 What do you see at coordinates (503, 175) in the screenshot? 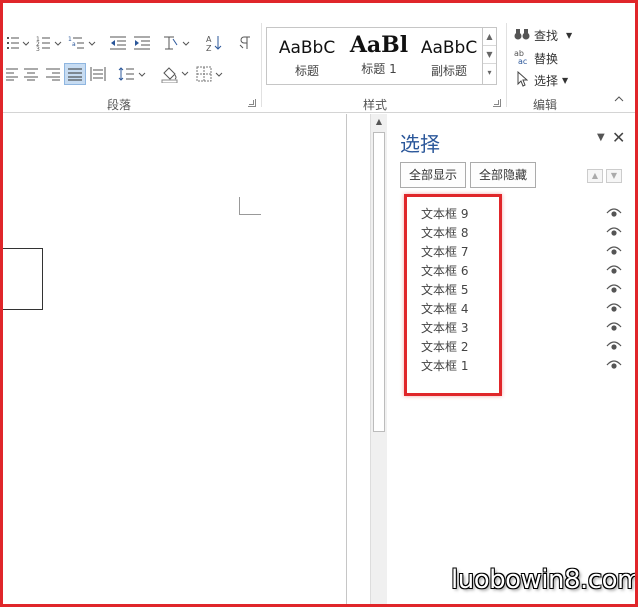
I see `hide-all-button: 全部隐藏` at bounding box center [503, 175].